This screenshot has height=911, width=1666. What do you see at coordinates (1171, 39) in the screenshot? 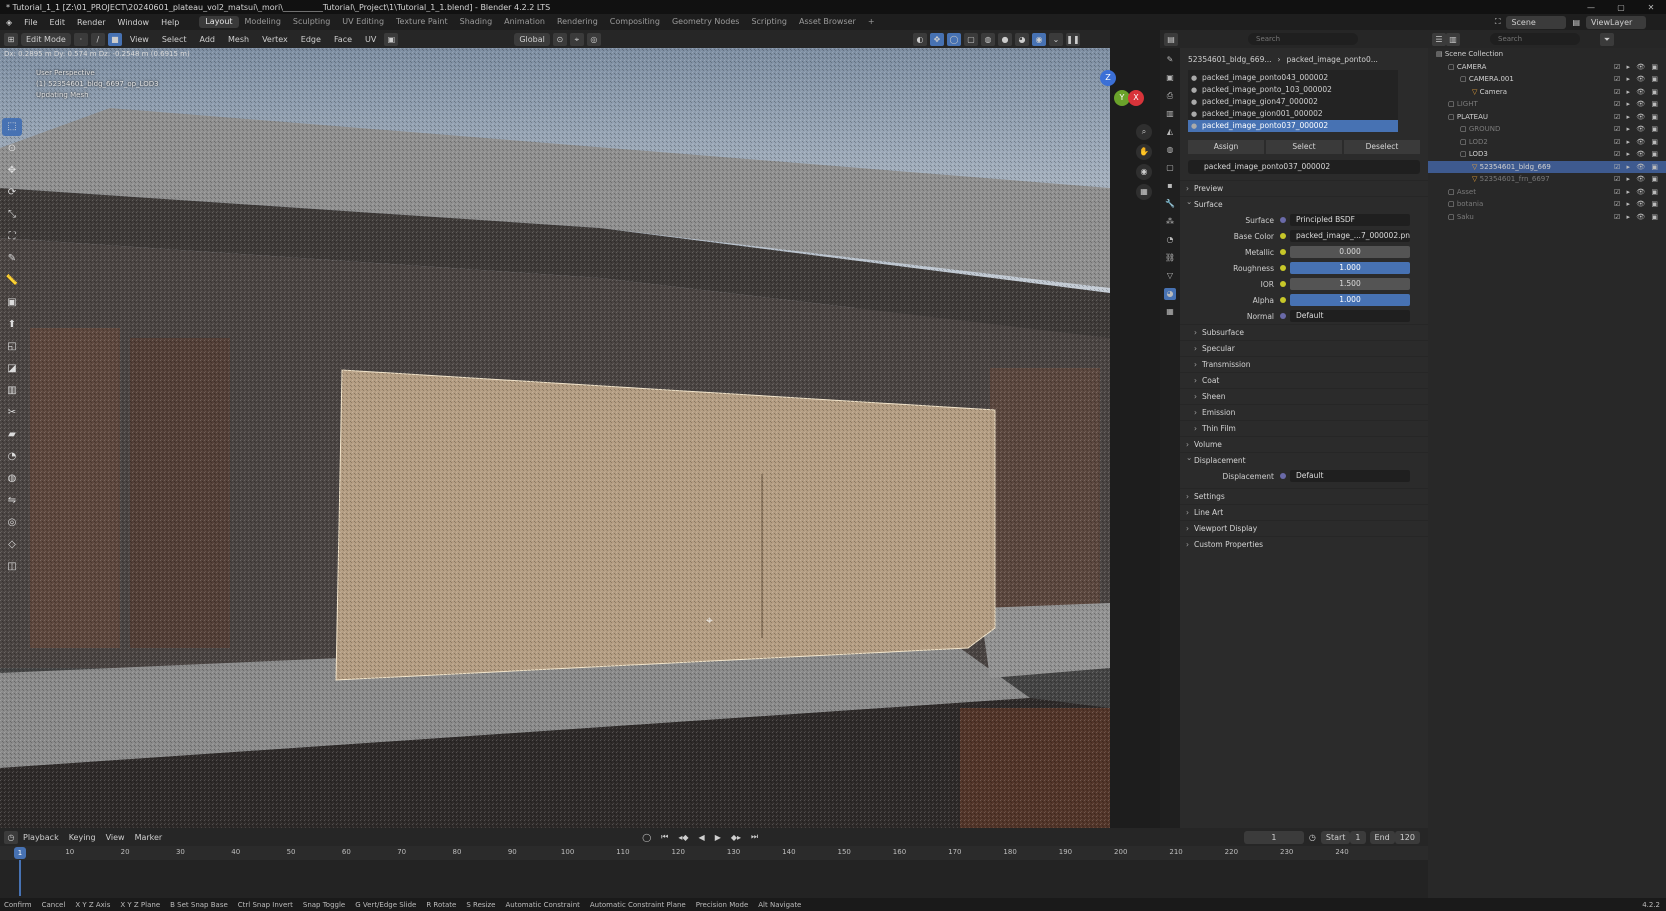
I see `properties-editor-icon: ▤` at bounding box center [1171, 39].